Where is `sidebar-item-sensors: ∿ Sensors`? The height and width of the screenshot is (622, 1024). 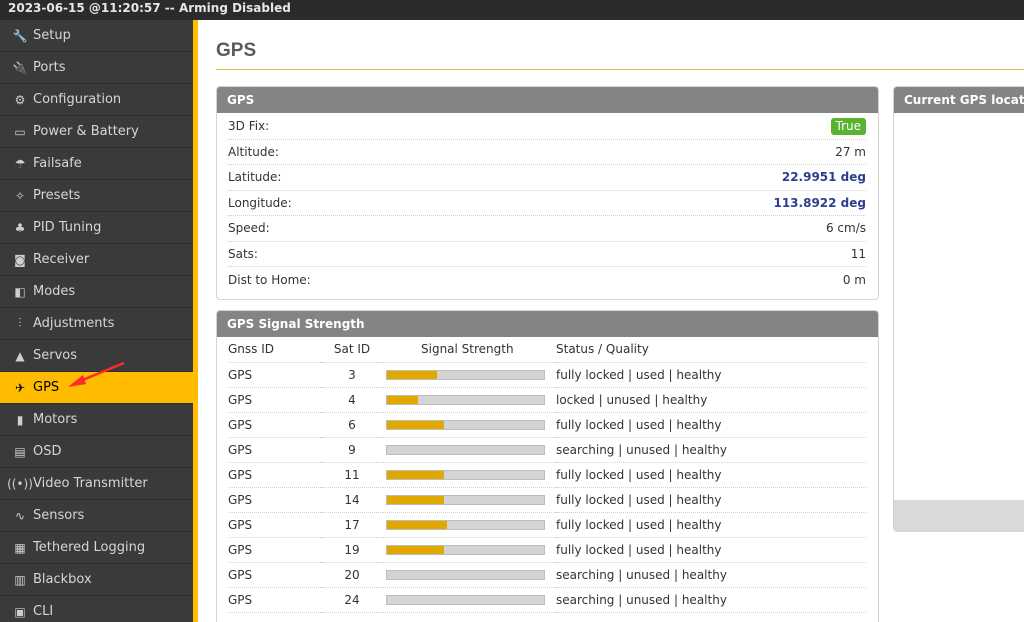
sidebar-item-sensors: ∿ Sensors is located at coordinates (96, 516).